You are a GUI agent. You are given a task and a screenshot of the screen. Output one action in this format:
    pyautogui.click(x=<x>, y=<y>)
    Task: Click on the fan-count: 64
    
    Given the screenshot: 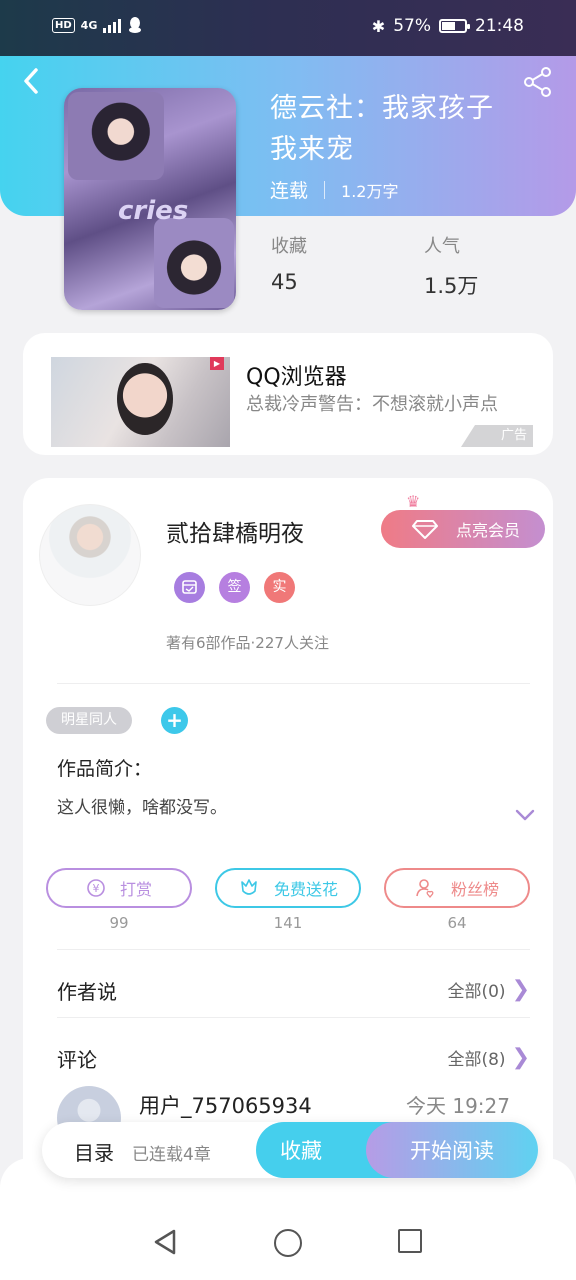 What is the action you would take?
    pyautogui.click(x=457, y=923)
    